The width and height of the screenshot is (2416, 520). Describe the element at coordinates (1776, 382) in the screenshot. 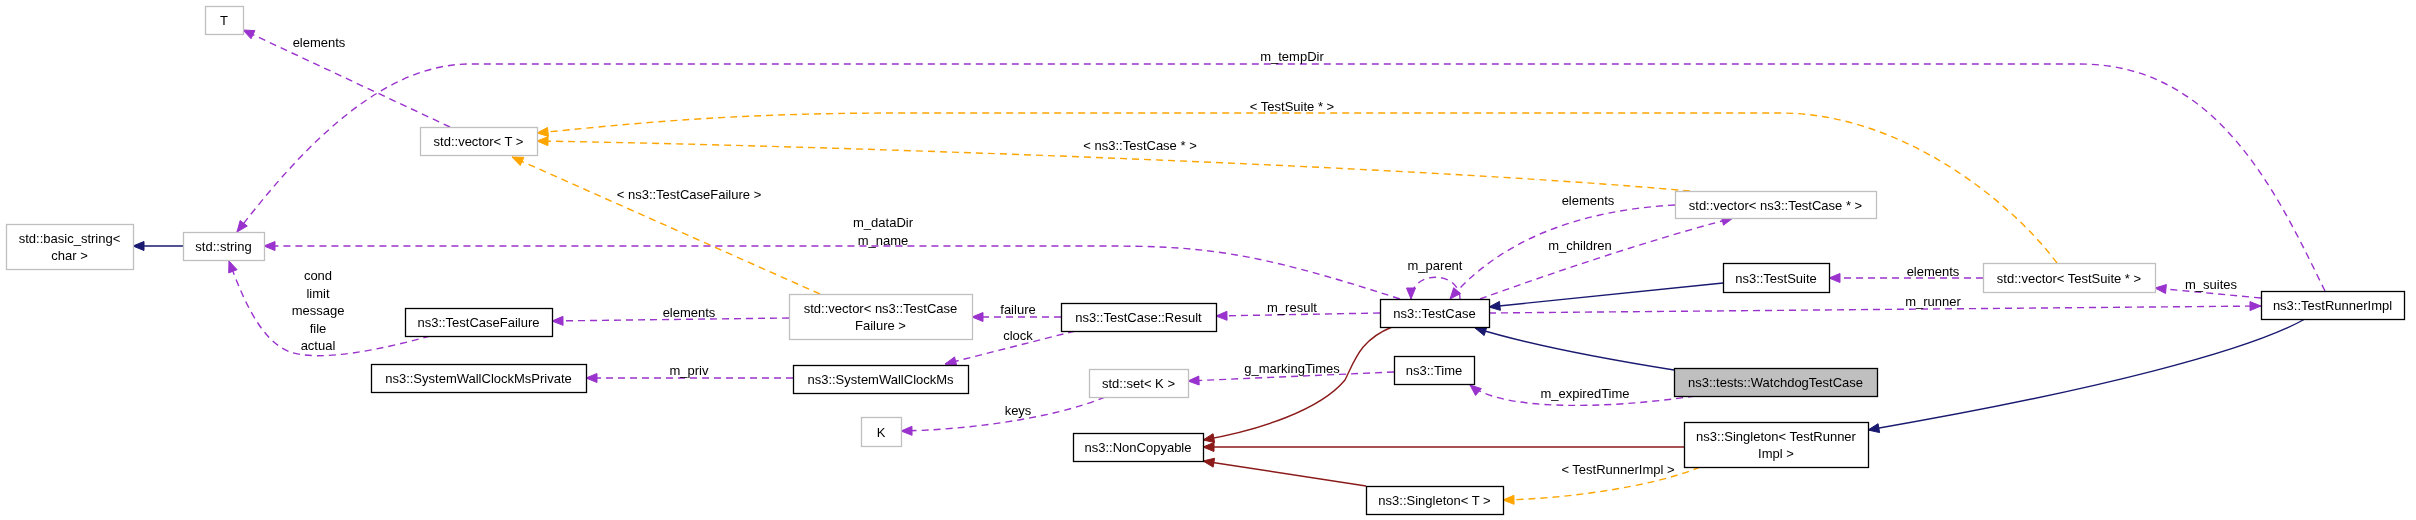

I see `class-node: ns3::tests::WatchdogTestCase` at that location.